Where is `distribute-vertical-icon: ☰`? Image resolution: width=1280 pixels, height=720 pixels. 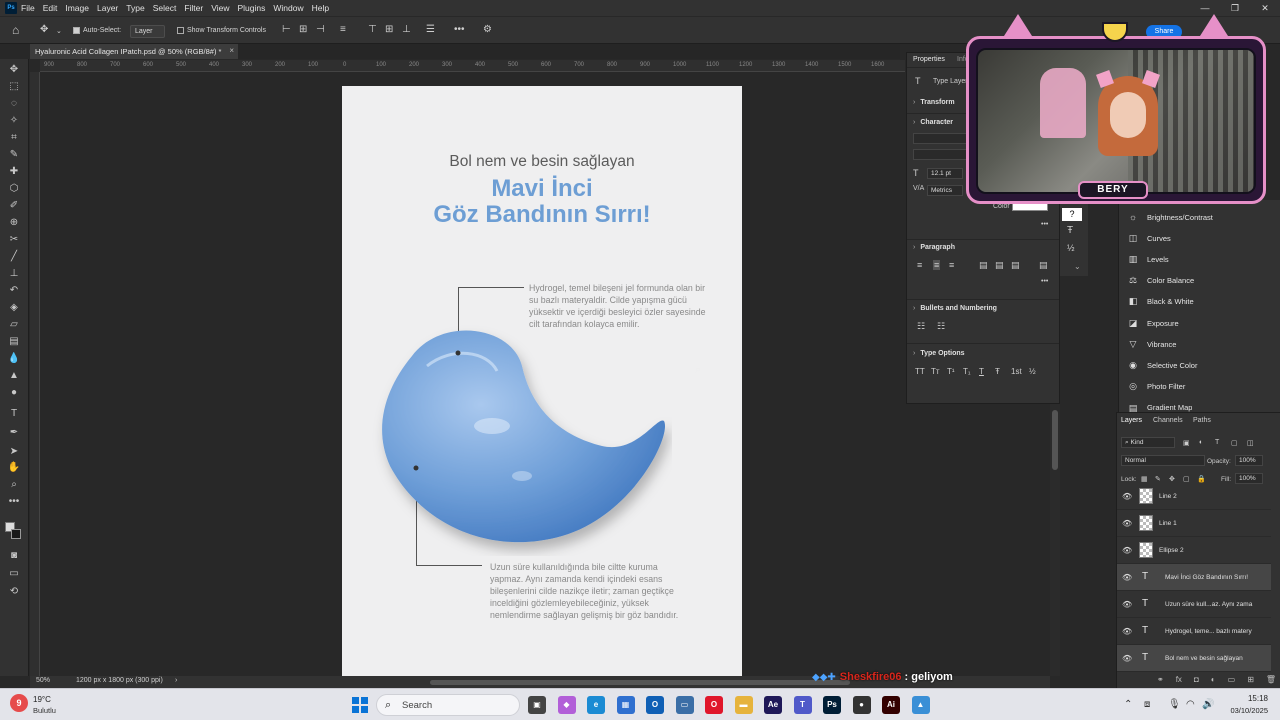 distribute-vertical-icon: ☰ is located at coordinates (430, 29).